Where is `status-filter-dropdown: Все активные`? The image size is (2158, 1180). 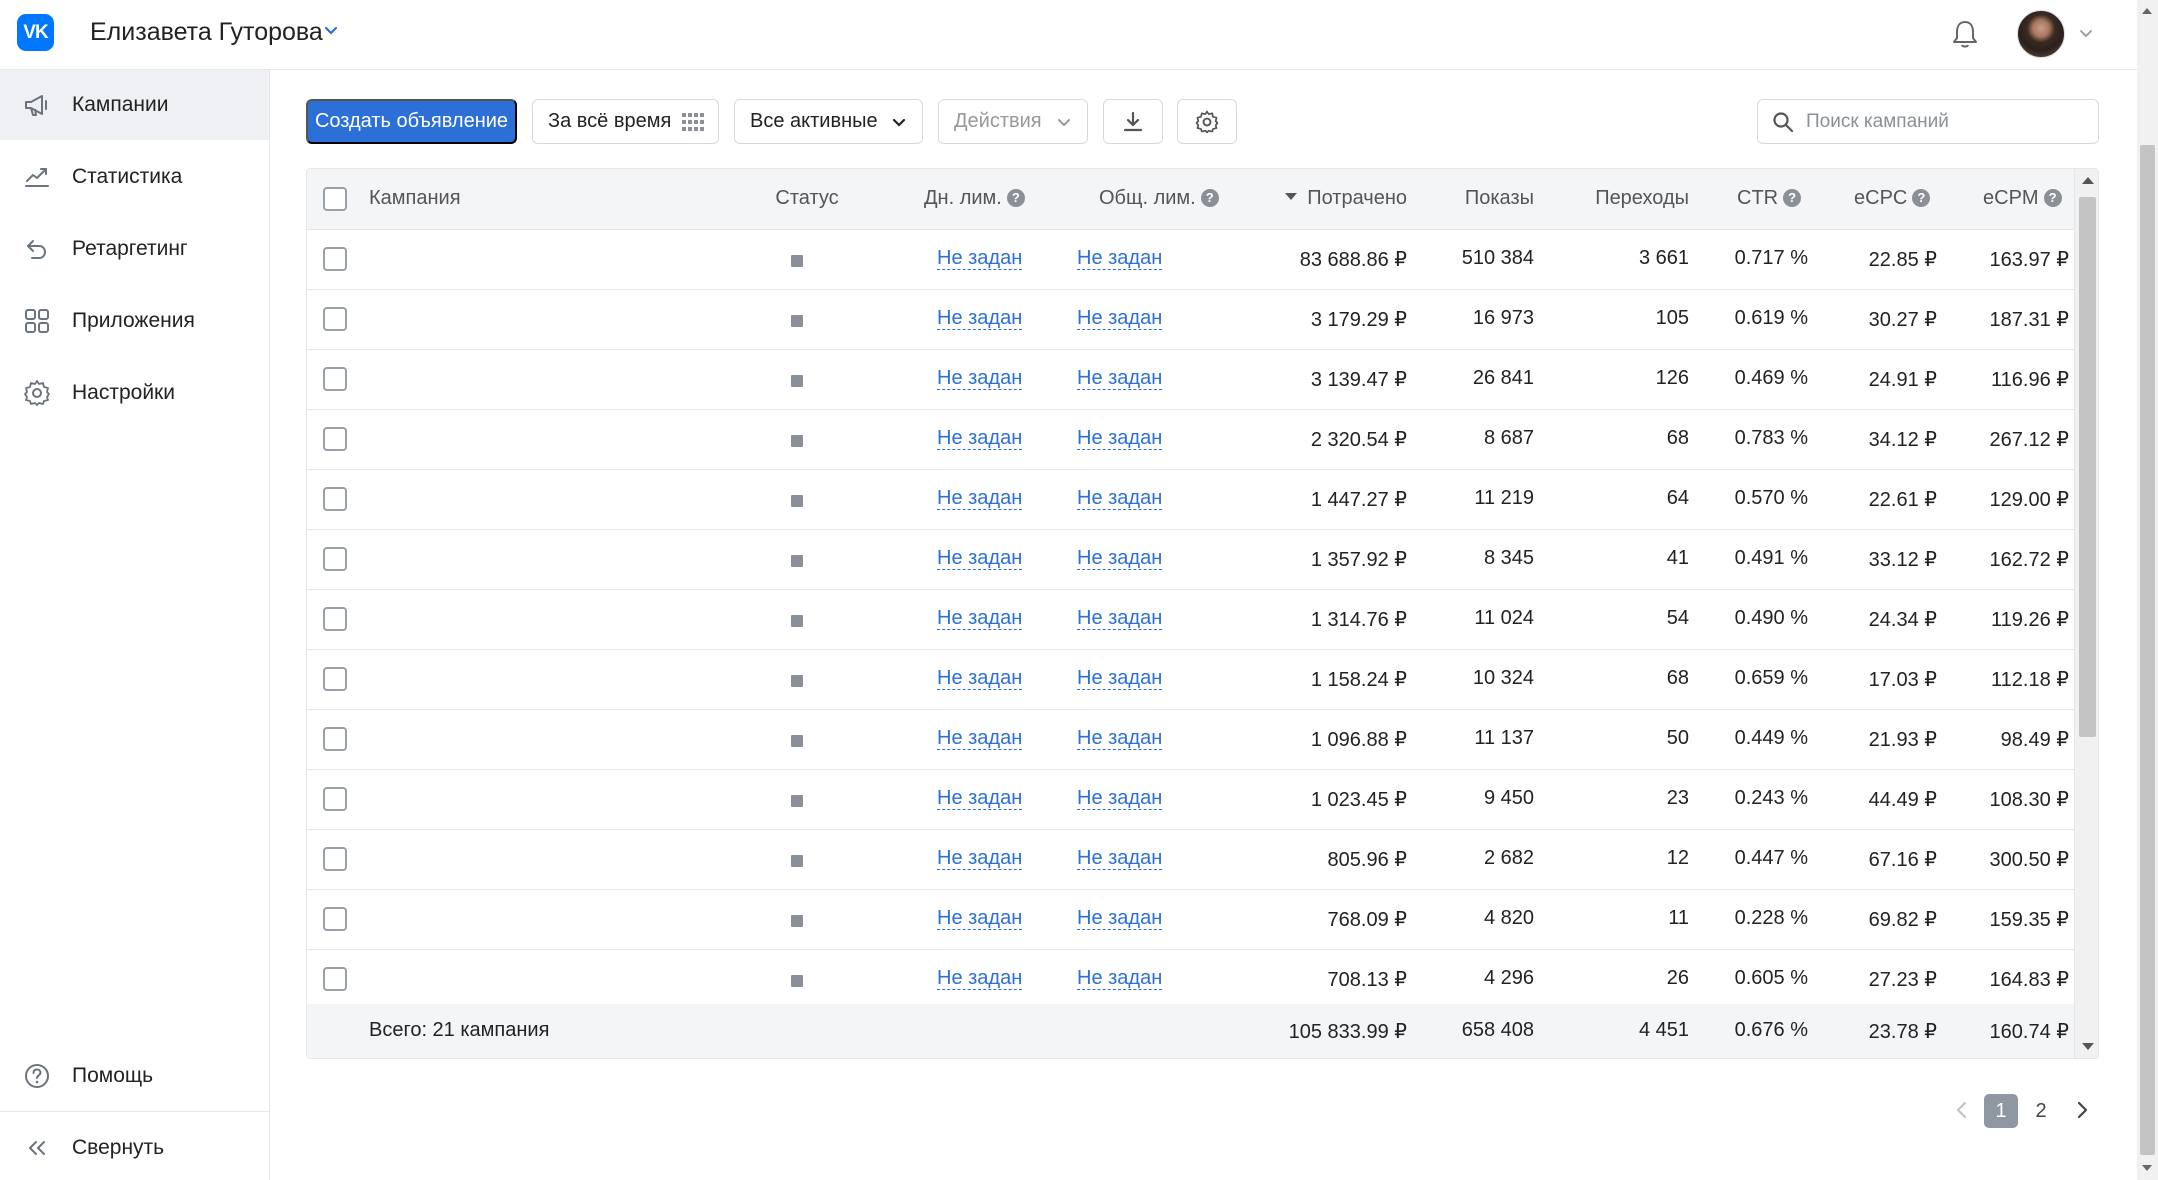 status-filter-dropdown: Все активные is located at coordinates (828, 121).